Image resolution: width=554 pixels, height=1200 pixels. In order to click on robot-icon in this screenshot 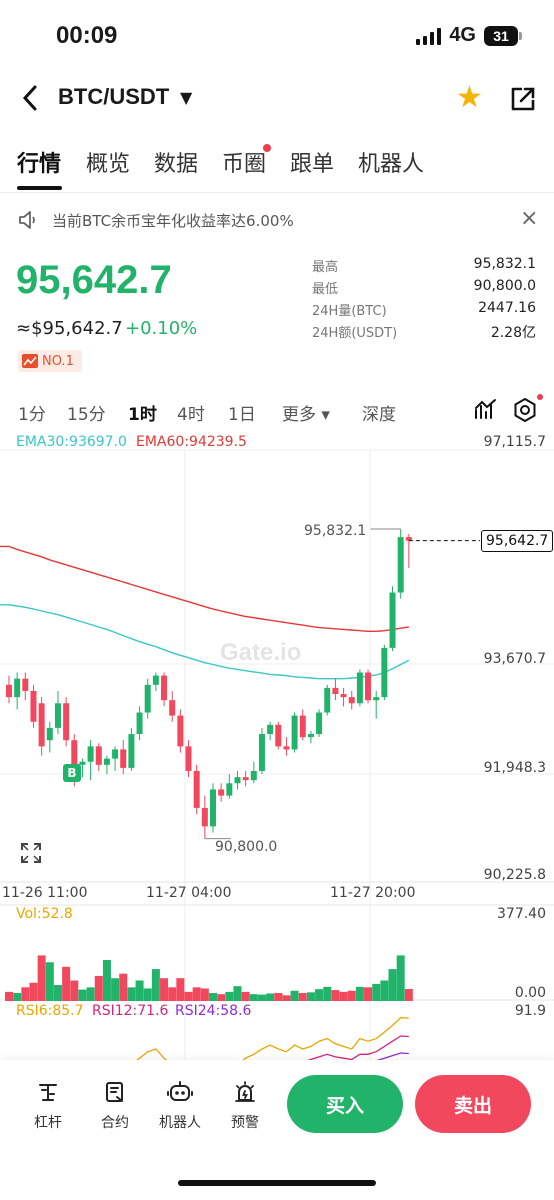, I will do `click(180, 1091)`.